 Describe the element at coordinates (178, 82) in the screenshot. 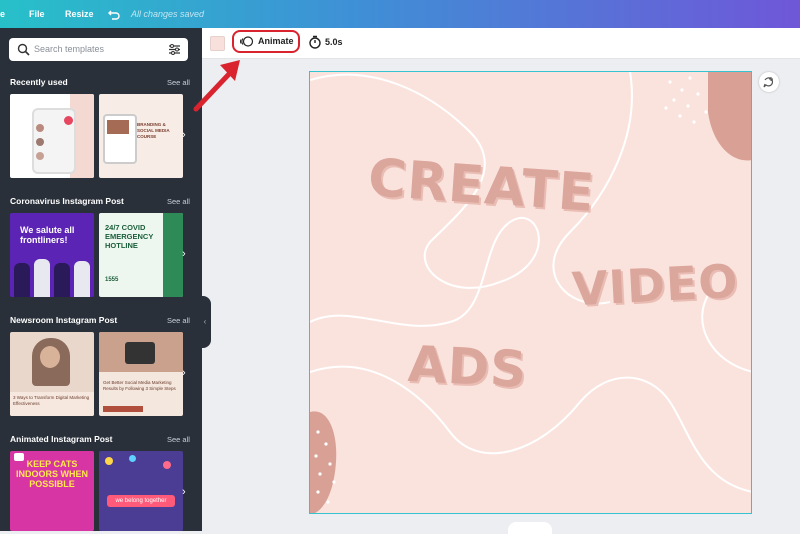

I see `see-all-recently-used: See all` at that location.